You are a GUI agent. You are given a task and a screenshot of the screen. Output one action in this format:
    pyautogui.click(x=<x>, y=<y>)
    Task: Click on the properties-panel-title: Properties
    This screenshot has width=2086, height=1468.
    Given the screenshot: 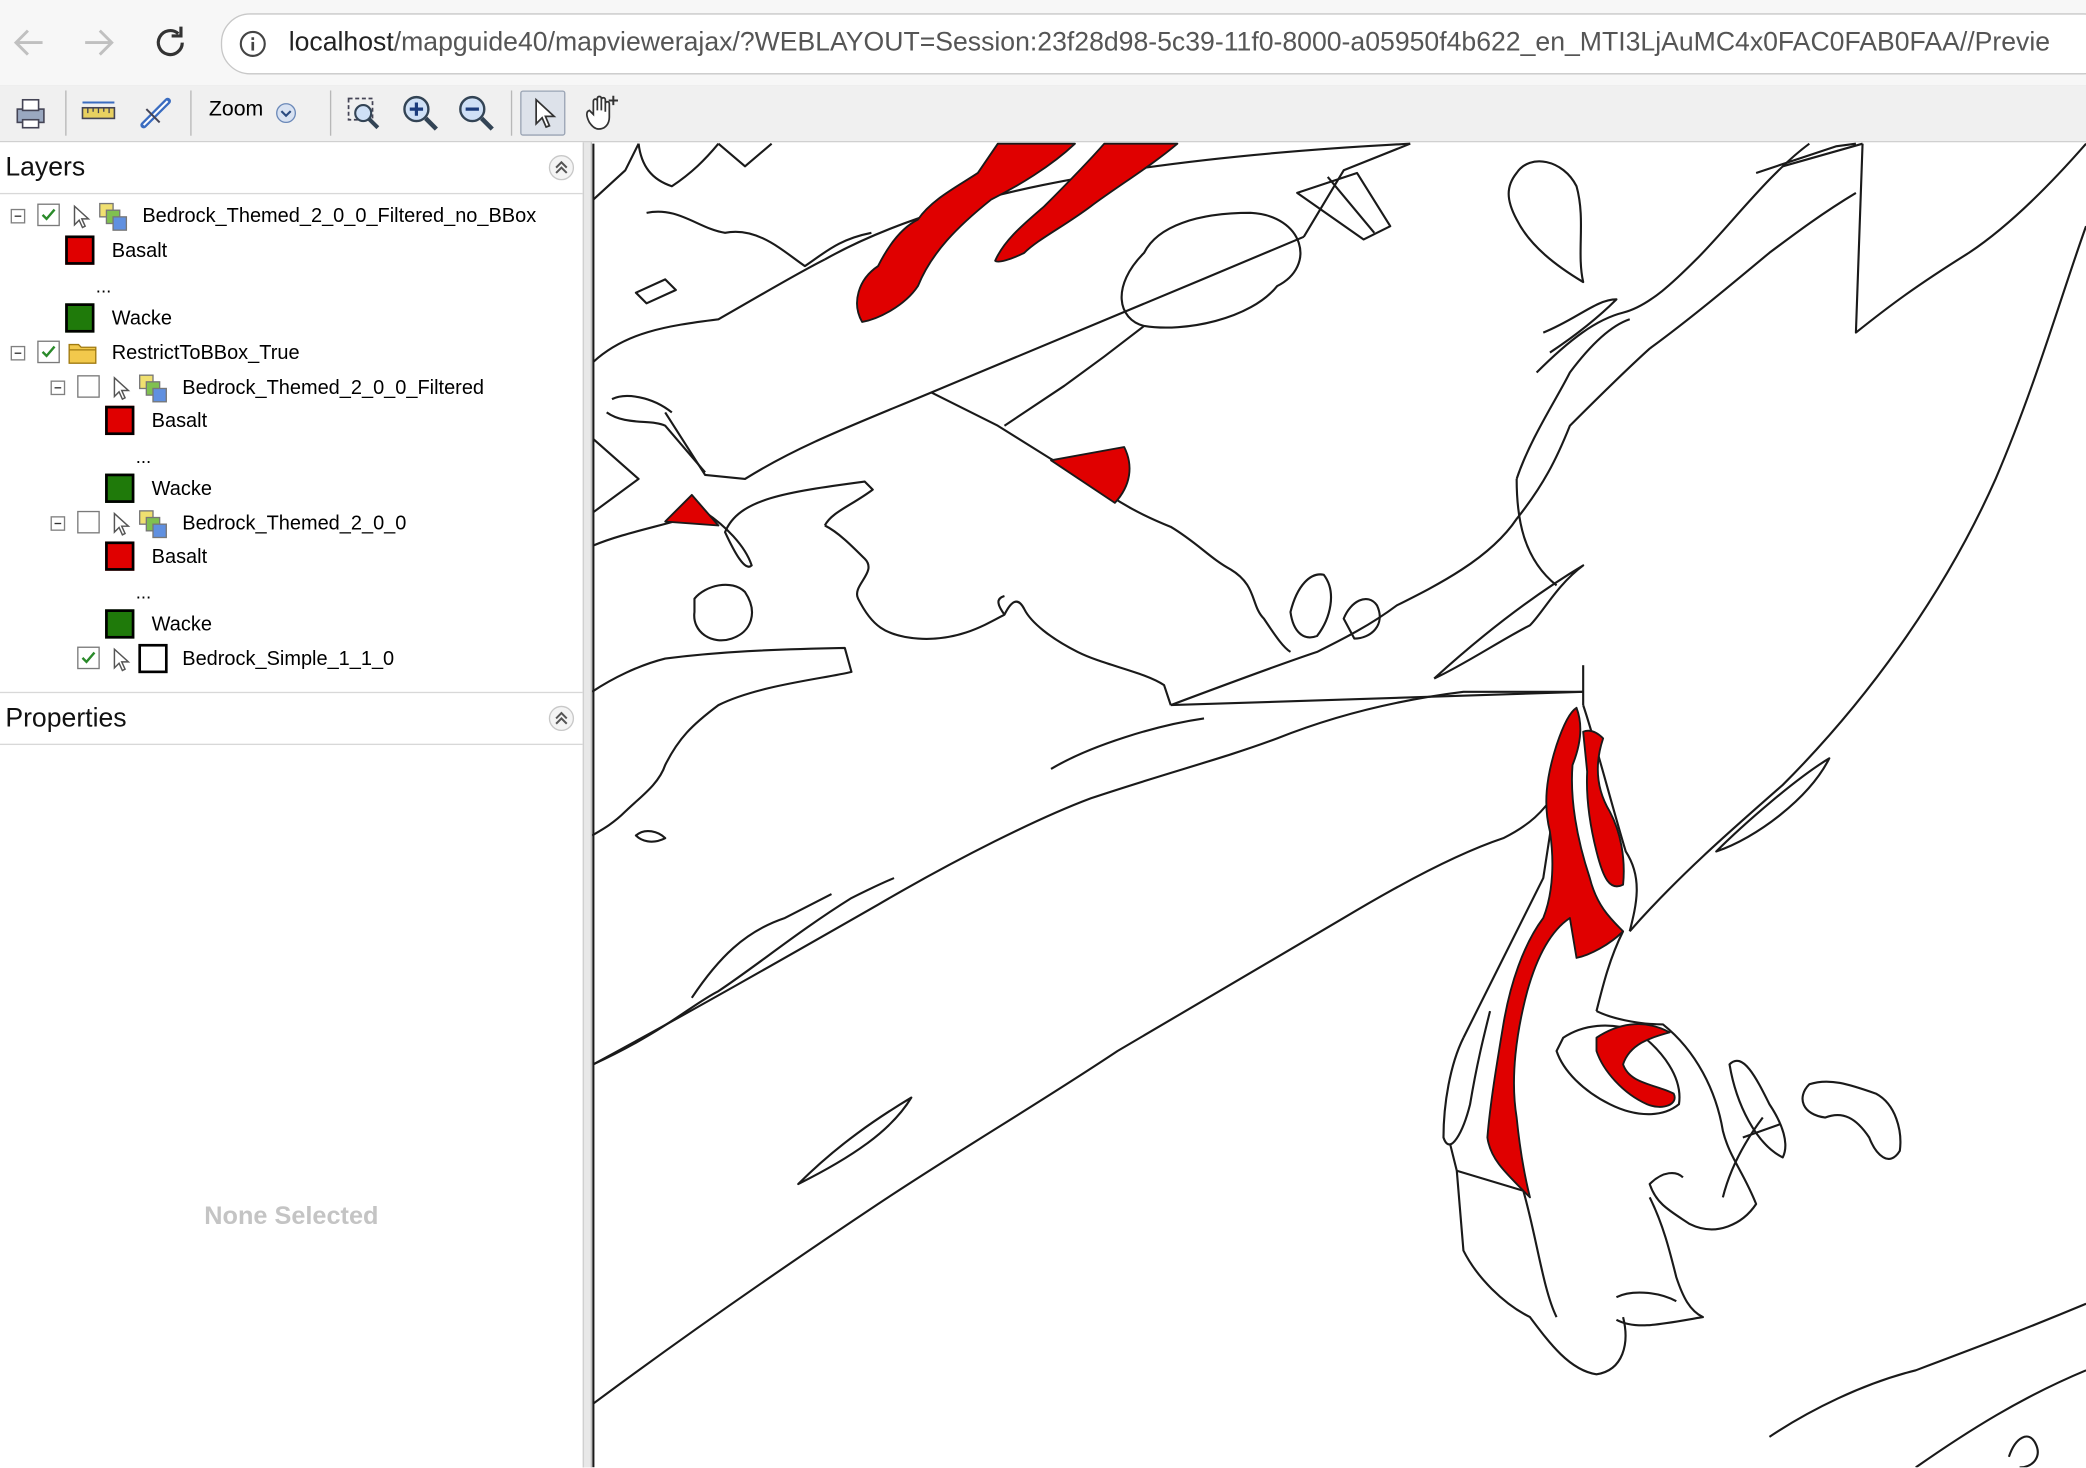 What is the action you would take?
    pyautogui.click(x=66, y=718)
    